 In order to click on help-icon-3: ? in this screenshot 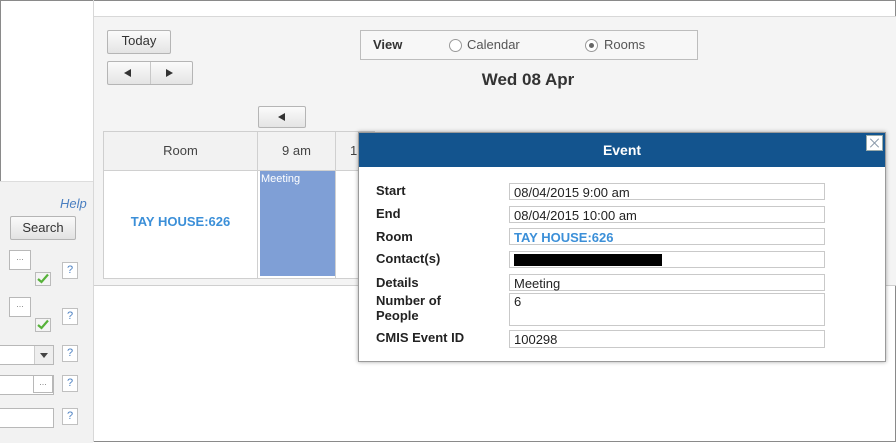, I will do `click(70, 353)`.